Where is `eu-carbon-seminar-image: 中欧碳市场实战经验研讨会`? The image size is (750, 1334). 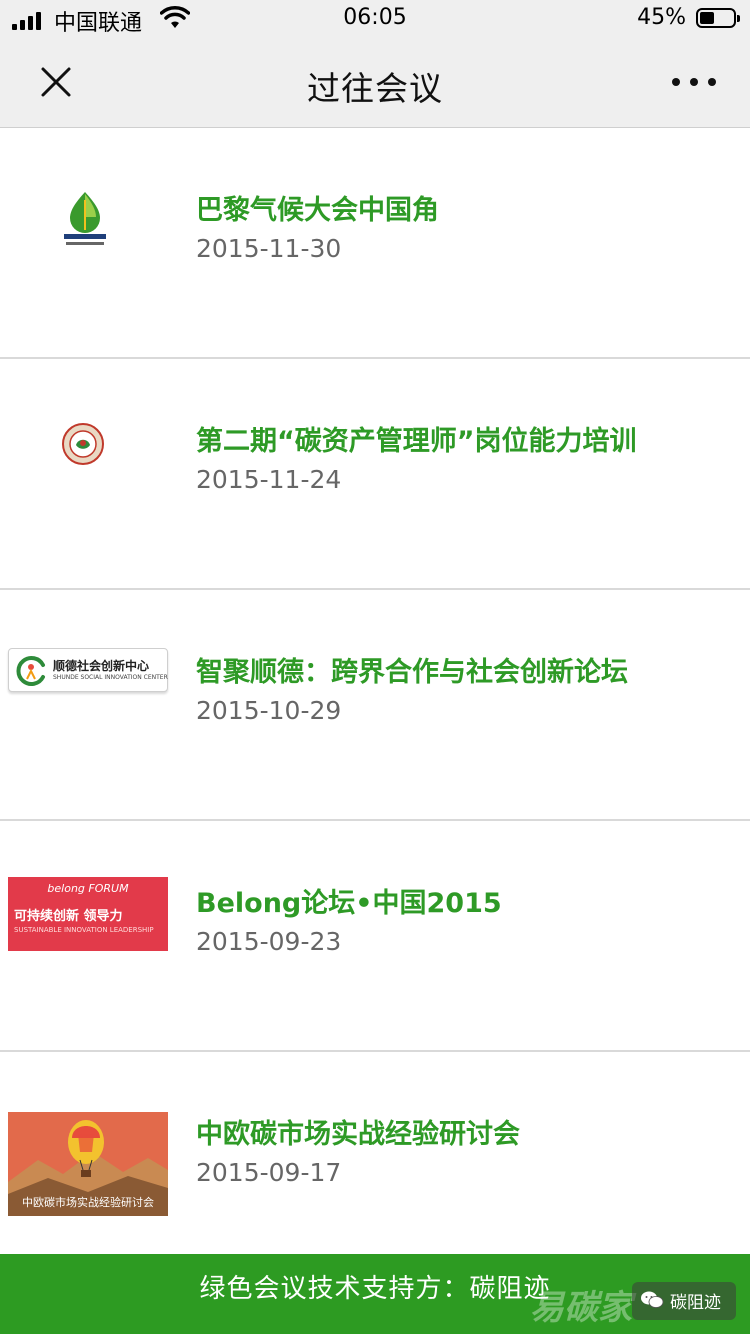
eu-carbon-seminar-image: 中欧碳市场实战经验研讨会 is located at coordinates (88, 1164).